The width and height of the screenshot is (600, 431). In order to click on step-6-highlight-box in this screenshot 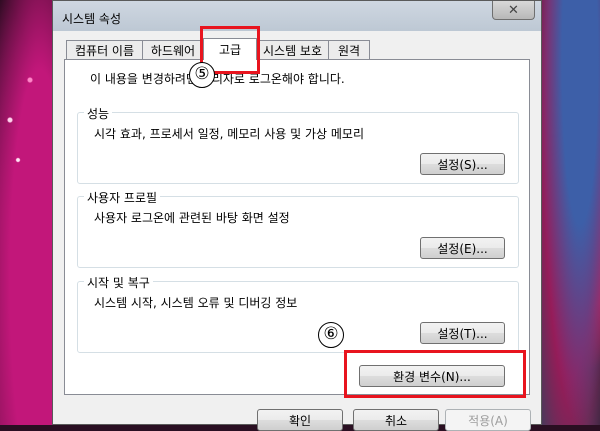, I will do `click(435, 374)`.